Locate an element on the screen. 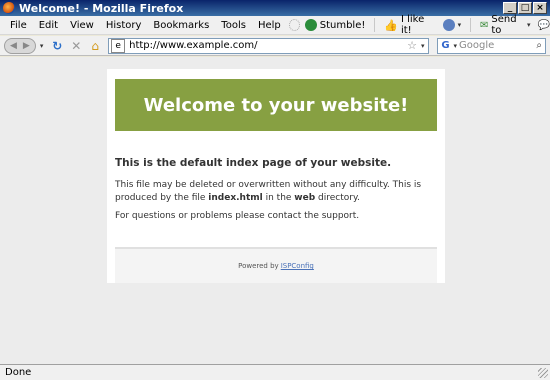  footer-text: Powered by is located at coordinates (258, 266).